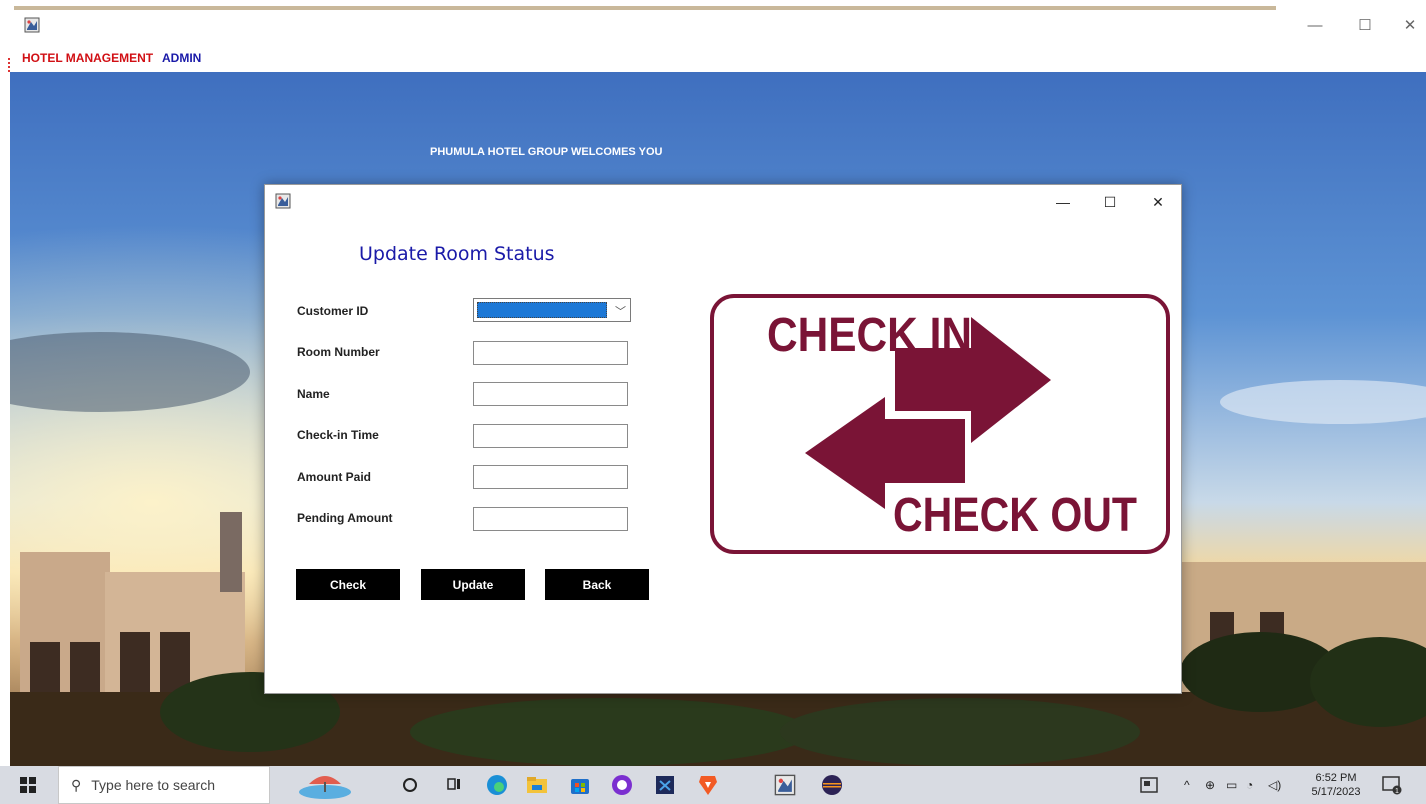  I want to click on update-button: Update, so click(473, 584).